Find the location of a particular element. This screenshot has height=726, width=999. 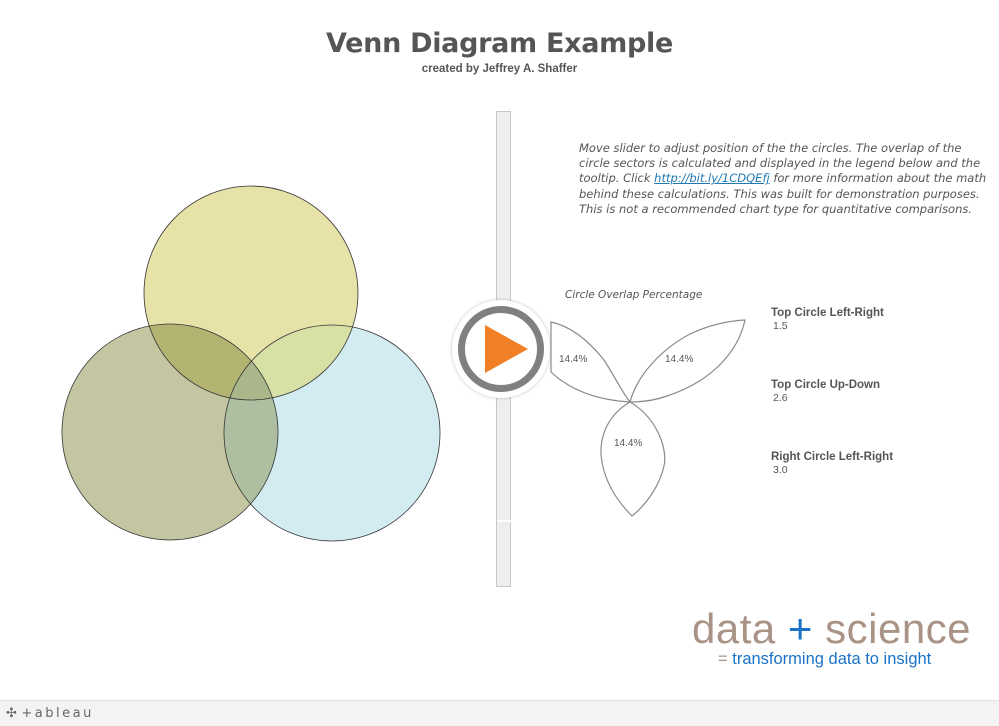

logo-tagline: = transforming data to insight is located at coordinates (824, 659).